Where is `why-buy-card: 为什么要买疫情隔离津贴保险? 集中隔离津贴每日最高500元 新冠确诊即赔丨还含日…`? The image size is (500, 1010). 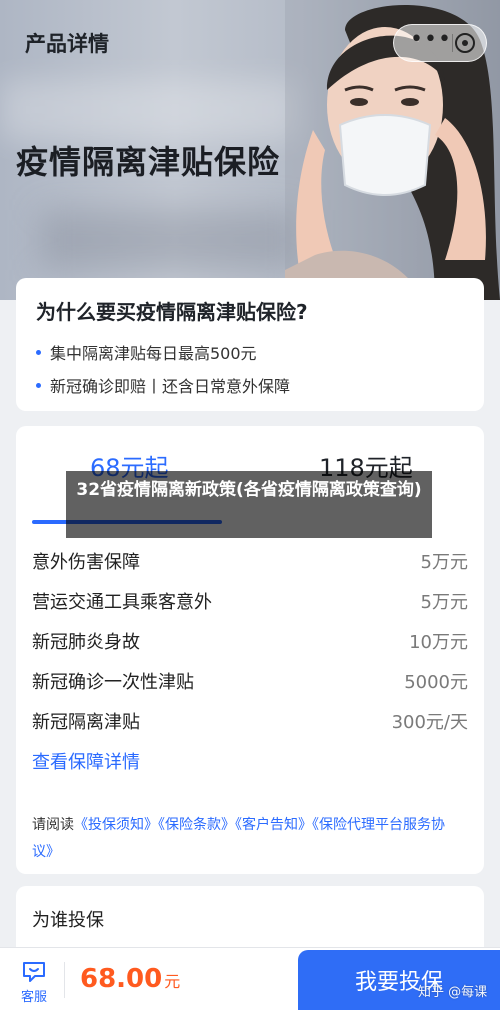 why-buy-card: 为什么要买疫情隔离津贴保险? 集中隔离津贴每日最高500元 新冠确诊即赔丨还含日… is located at coordinates (250, 344).